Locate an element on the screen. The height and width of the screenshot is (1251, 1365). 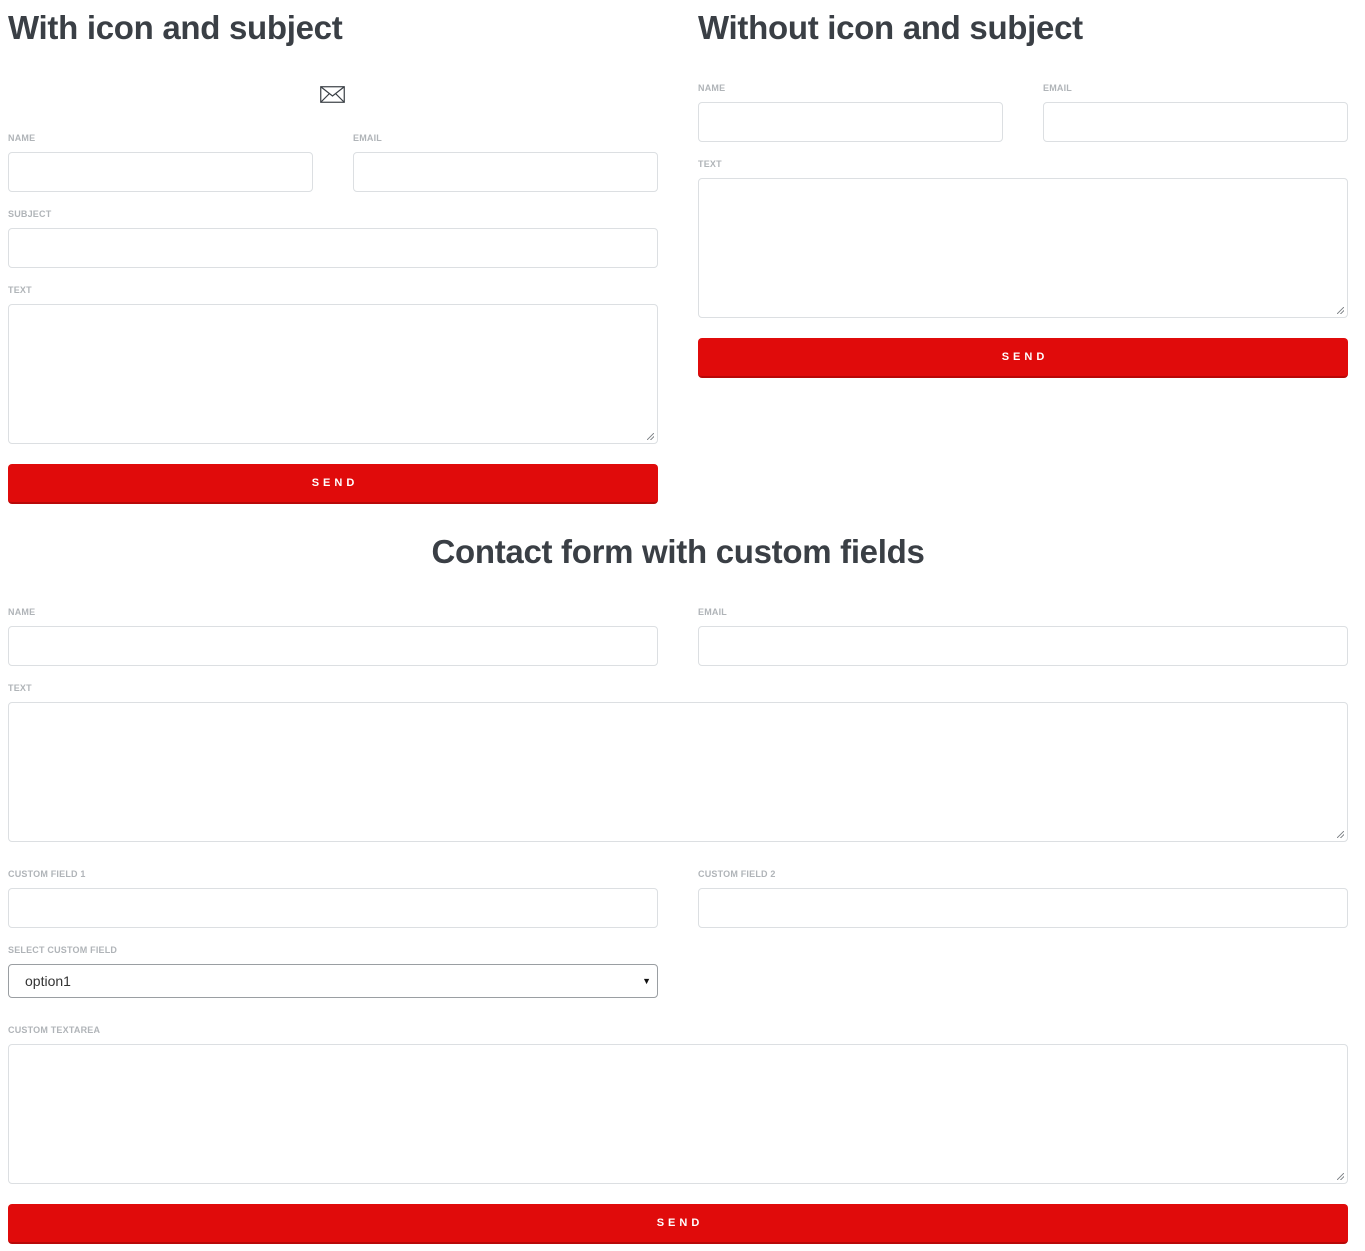
form2-title: Without icon and subject is located at coordinates (890, 27).